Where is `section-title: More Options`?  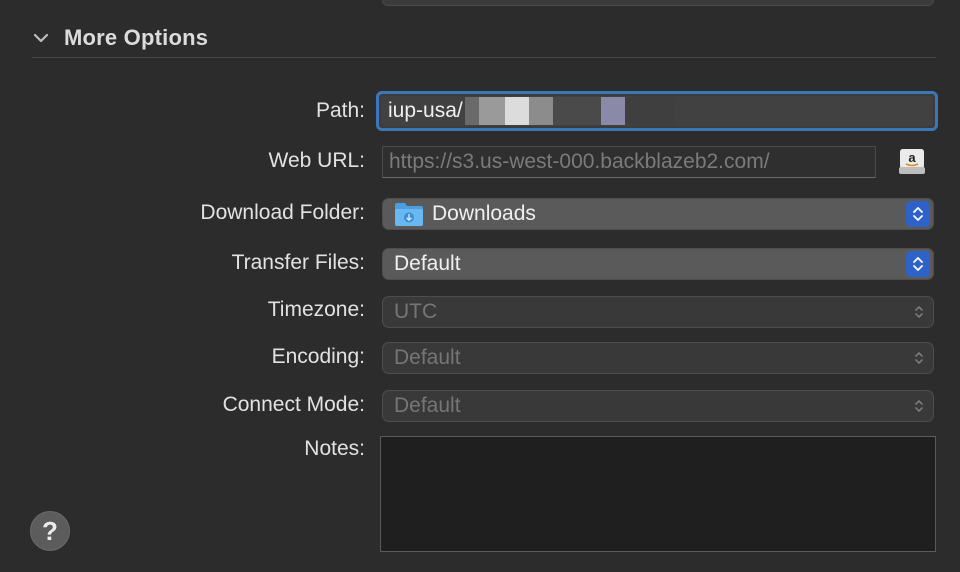 section-title: More Options is located at coordinates (136, 37).